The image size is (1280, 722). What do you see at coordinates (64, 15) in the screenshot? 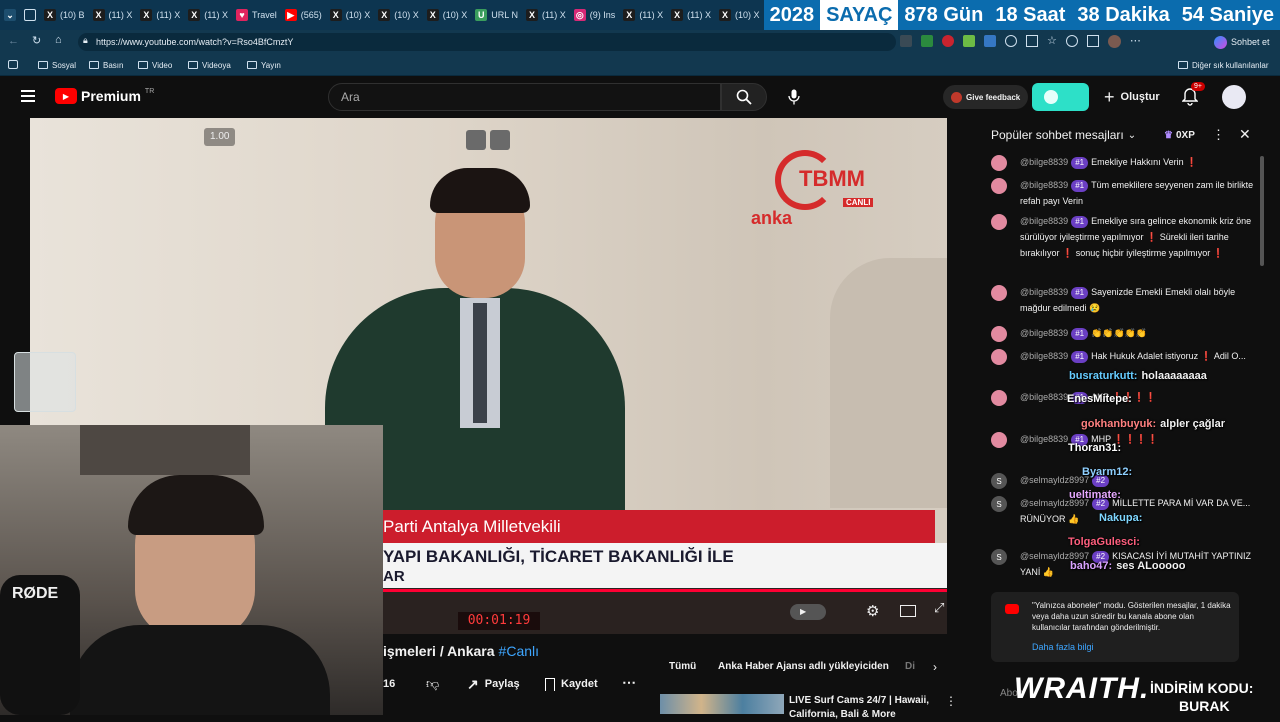
I see `browser-tab: X (10) B` at bounding box center [64, 15].